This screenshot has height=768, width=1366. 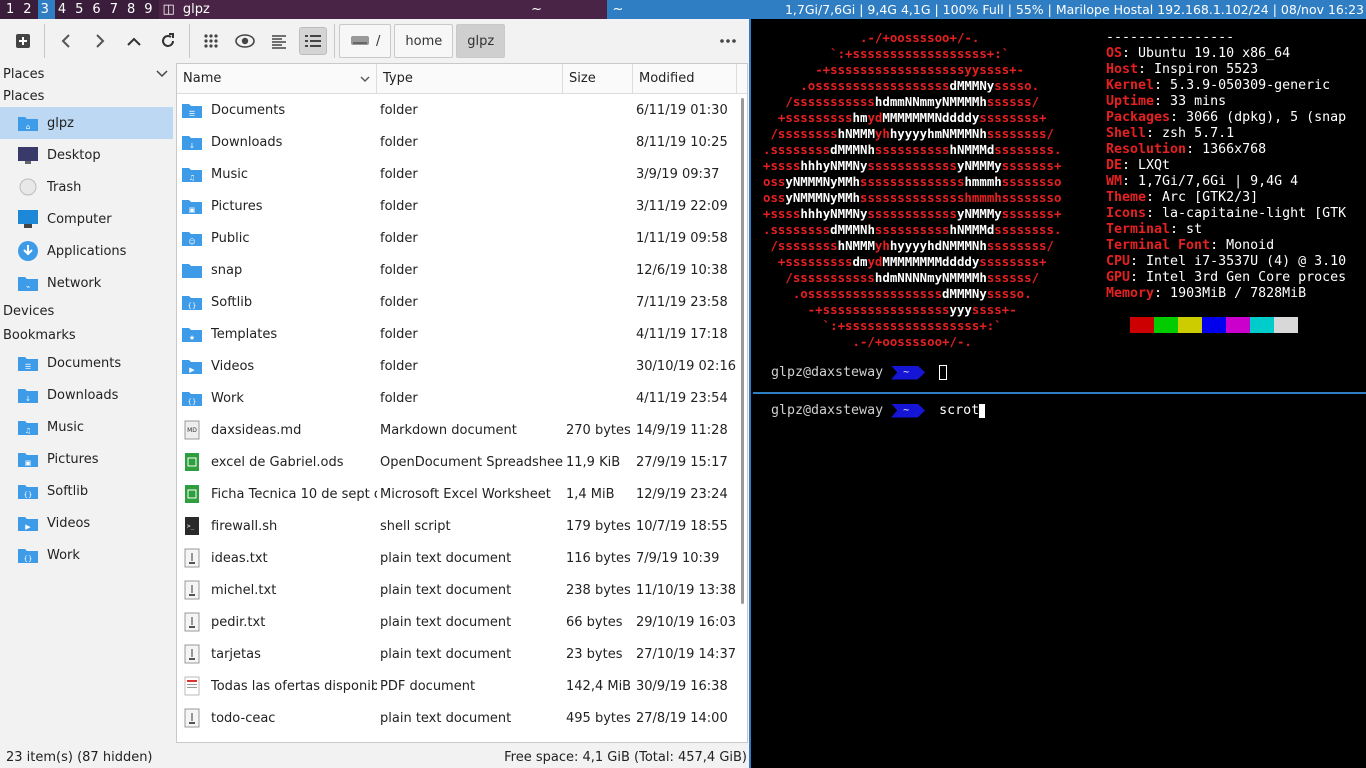 What do you see at coordinates (481, 41) in the screenshot?
I see `breadcrumb-current: glpz` at bounding box center [481, 41].